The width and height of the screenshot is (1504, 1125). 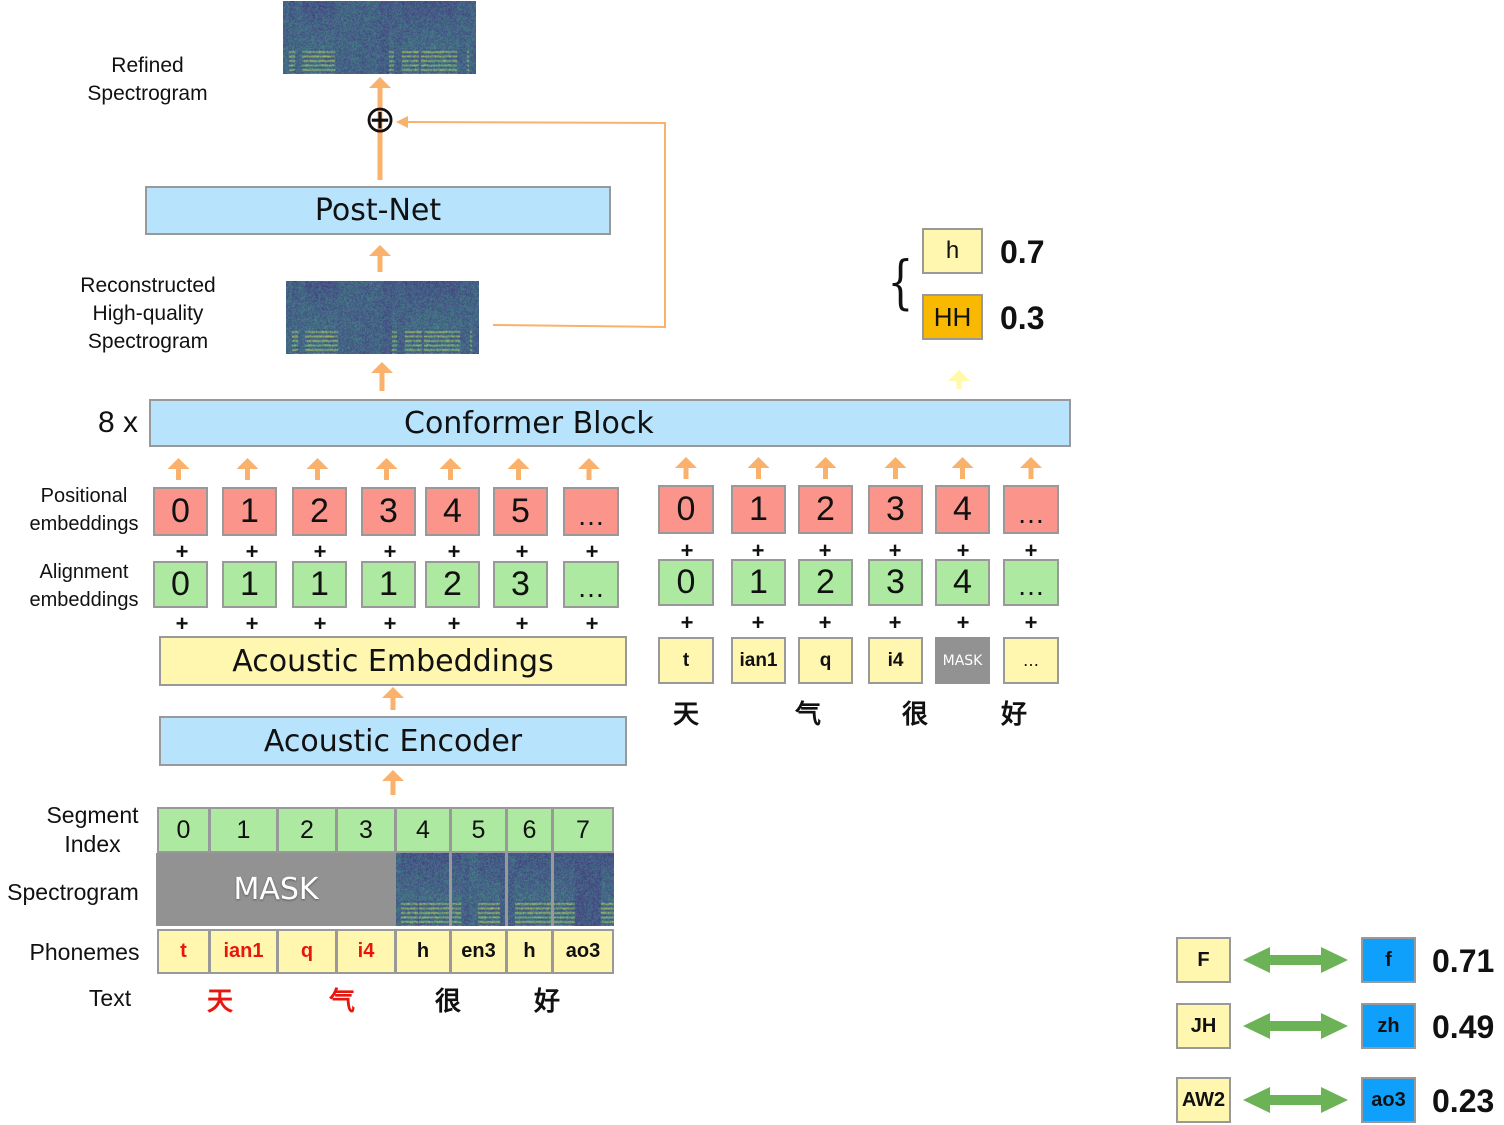 What do you see at coordinates (583, 830) in the screenshot?
I see `segment-index-cell: 7` at bounding box center [583, 830].